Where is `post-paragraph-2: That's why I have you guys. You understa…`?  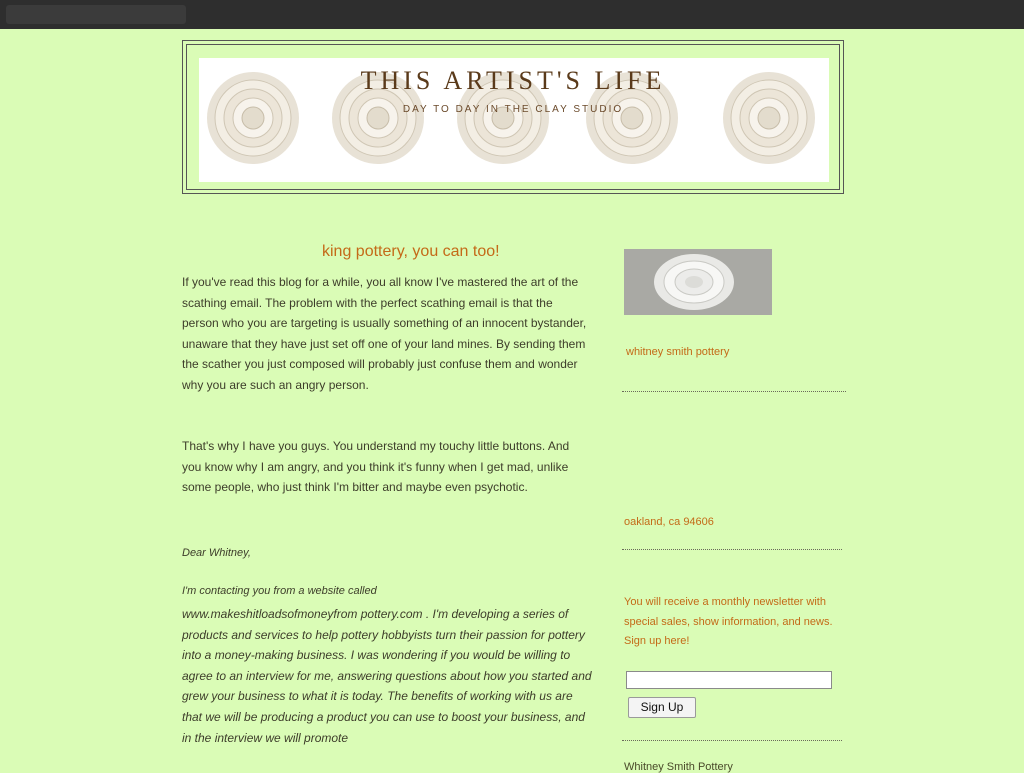 post-paragraph-2: That's why I have you guys. You understa… is located at coordinates (376, 467).